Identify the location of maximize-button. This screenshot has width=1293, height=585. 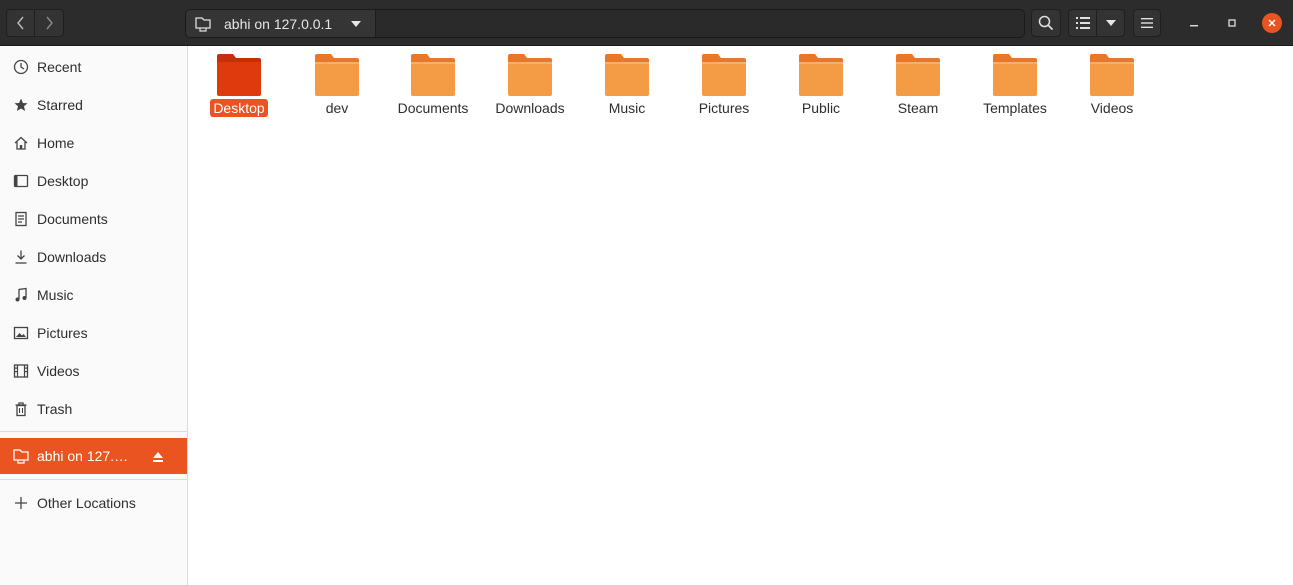
(1232, 23).